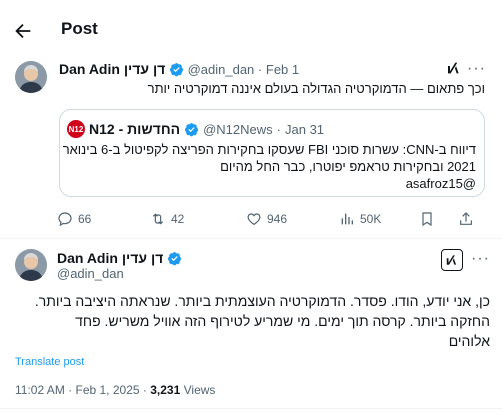  I want to click on repost-button: 42, so click(167, 219).